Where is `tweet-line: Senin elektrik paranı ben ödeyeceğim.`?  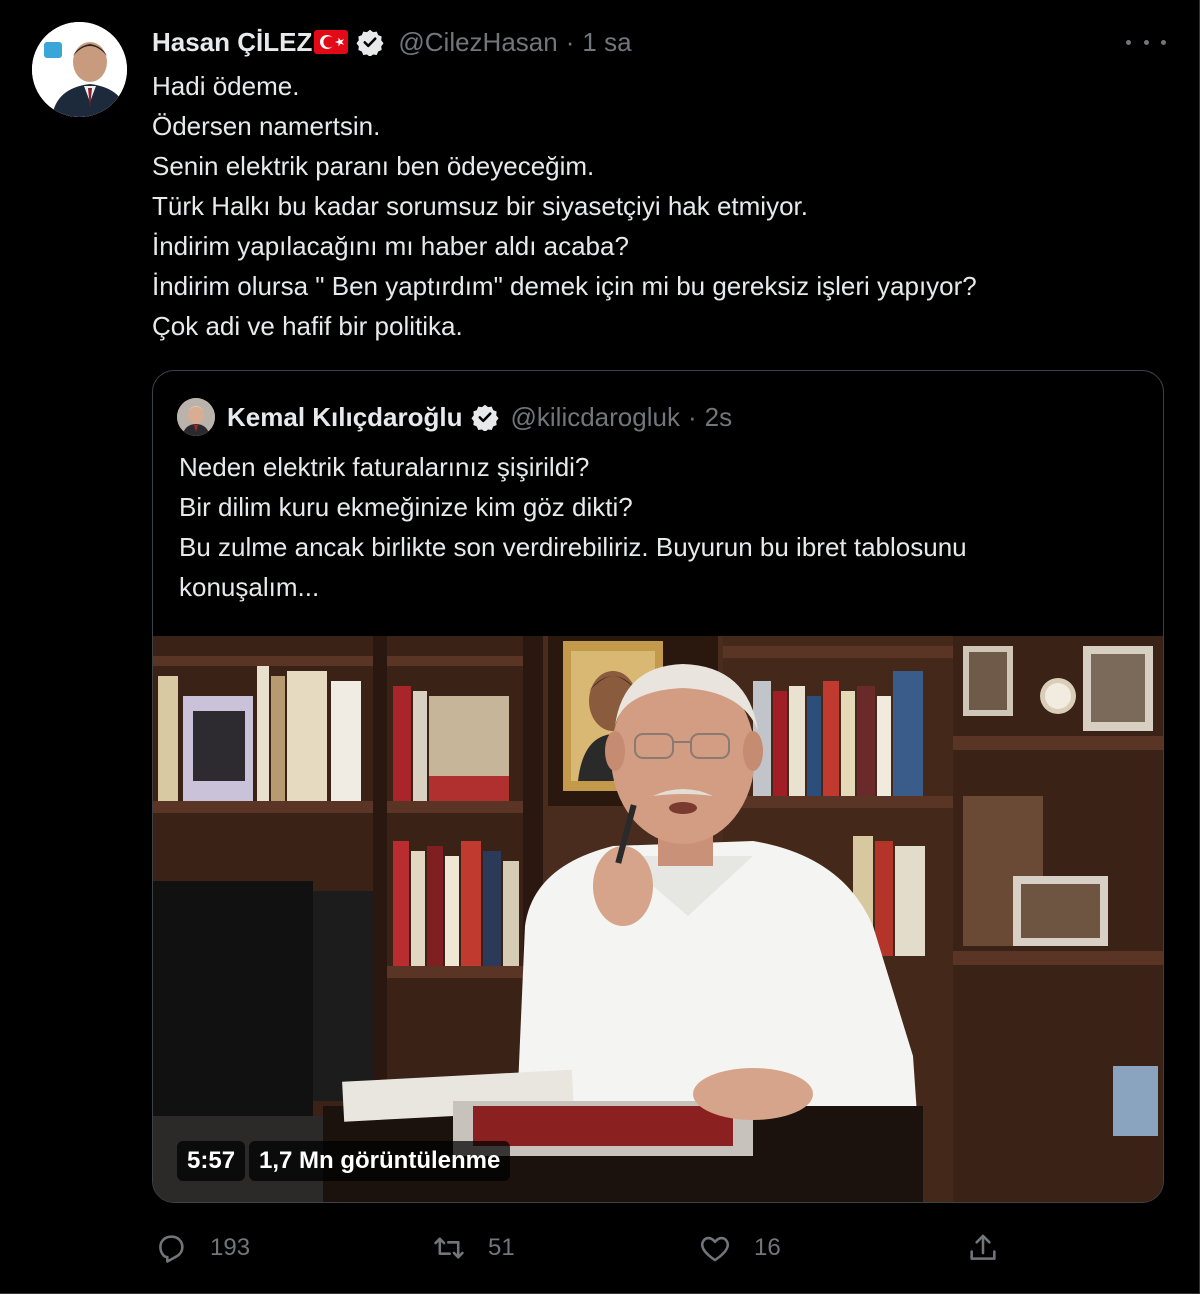
tweet-line: Senin elektrik paranı ben ödeyeceğim. is located at coordinates (373, 166).